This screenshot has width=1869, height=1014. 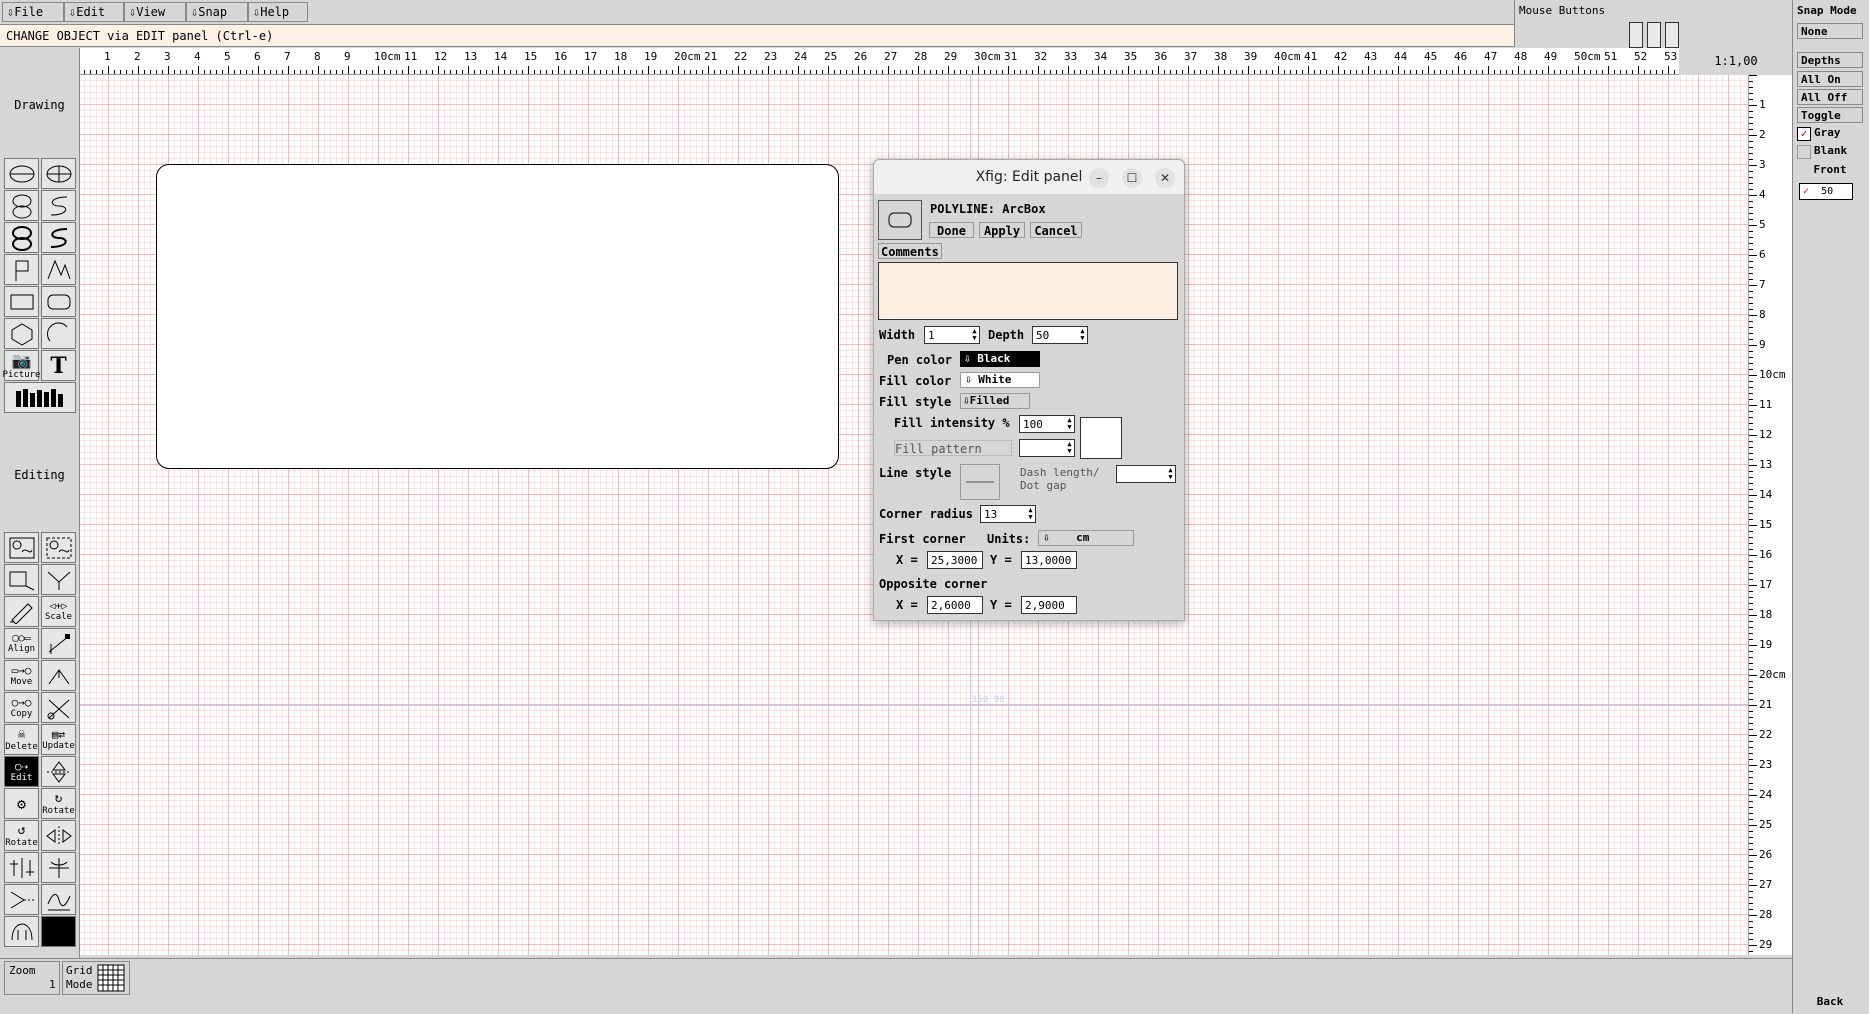 I want to click on corner-radius-input: 13 ▲ ▼, so click(x=1008, y=514).